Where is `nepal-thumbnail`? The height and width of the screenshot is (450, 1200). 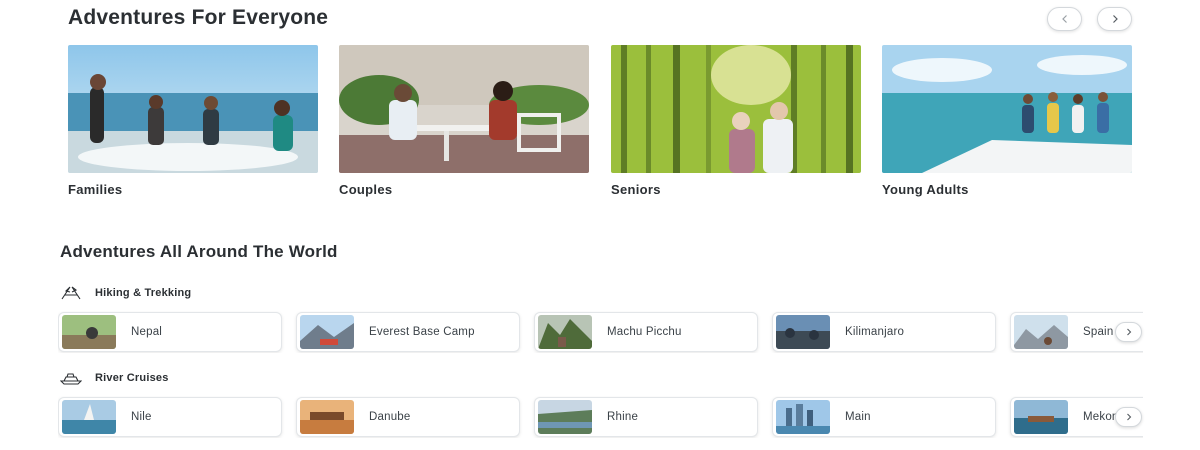 nepal-thumbnail is located at coordinates (89, 332).